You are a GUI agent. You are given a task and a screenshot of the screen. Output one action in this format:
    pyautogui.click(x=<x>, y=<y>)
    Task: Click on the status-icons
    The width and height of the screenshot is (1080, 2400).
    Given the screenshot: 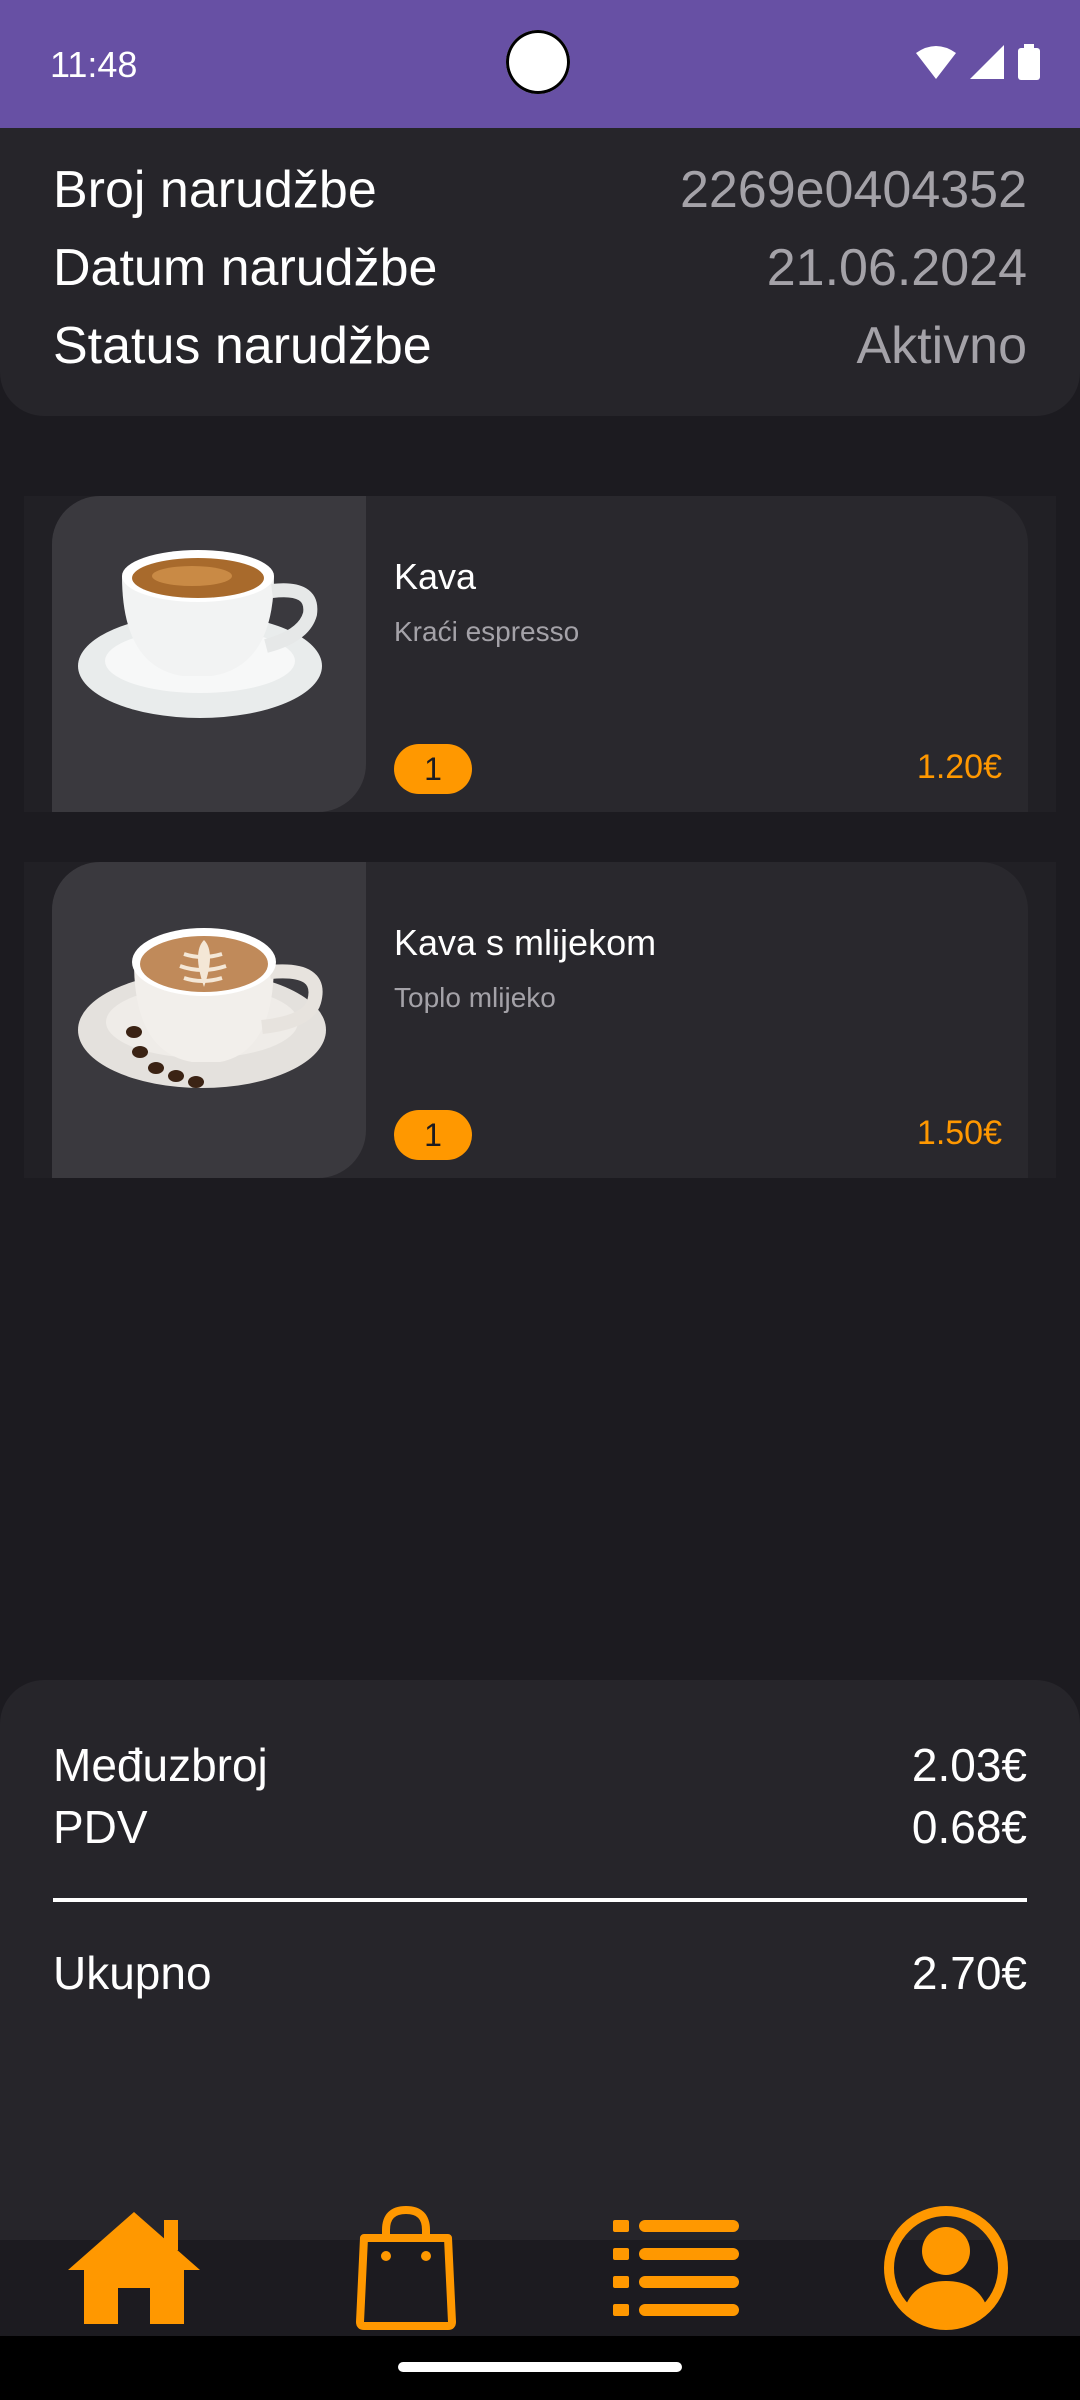 What is the action you would take?
    pyautogui.click(x=978, y=62)
    